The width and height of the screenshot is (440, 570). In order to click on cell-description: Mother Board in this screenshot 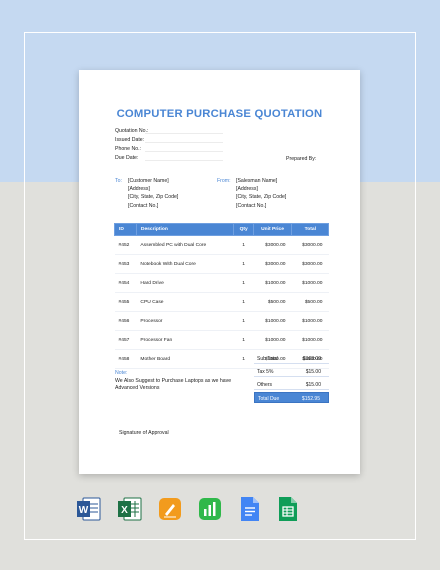, I will do `click(185, 359)`.